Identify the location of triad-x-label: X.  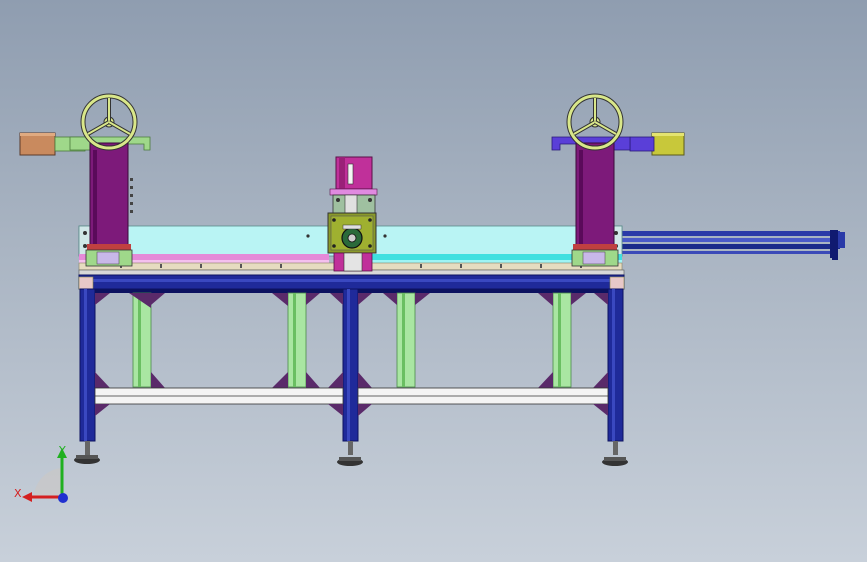
(18, 493).